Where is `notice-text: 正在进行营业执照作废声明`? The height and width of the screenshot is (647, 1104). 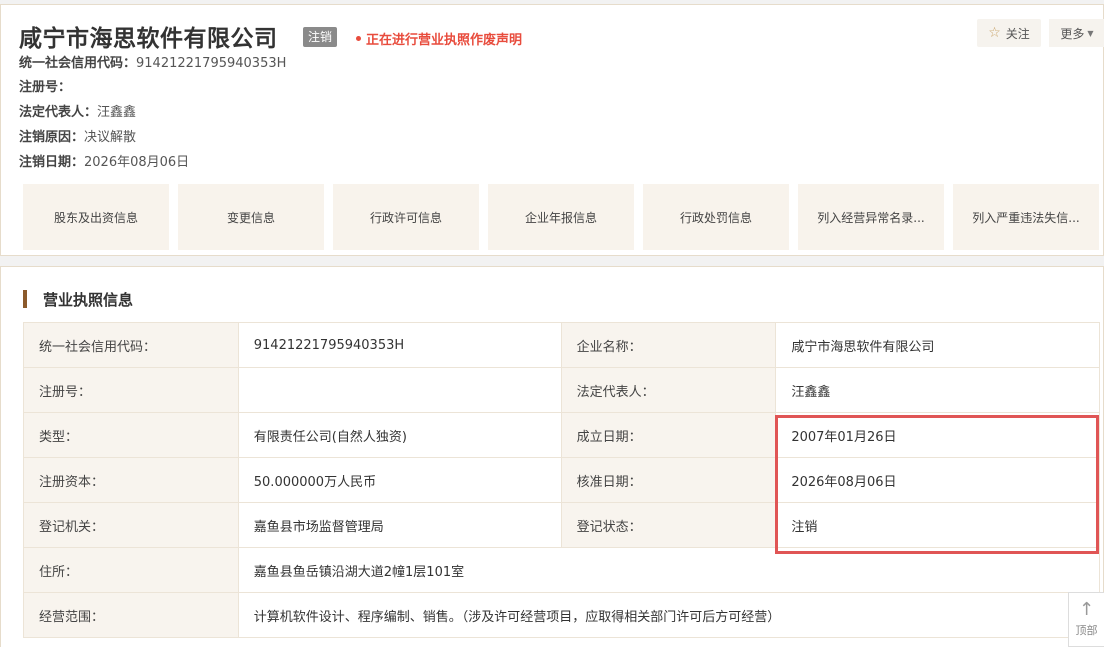 notice-text: 正在进行营业执照作废声明 is located at coordinates (444, 40).